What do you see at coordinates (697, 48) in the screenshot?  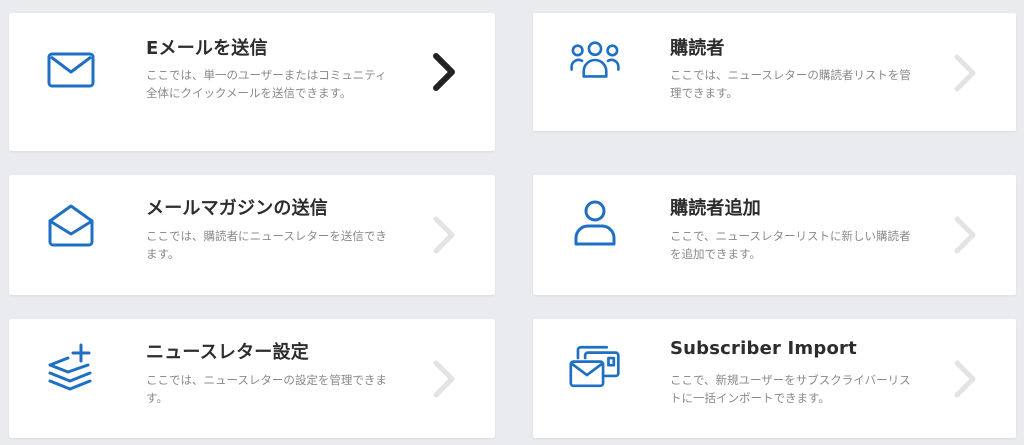 I see `card-title: 購読者` at bounding box center [697, 48].